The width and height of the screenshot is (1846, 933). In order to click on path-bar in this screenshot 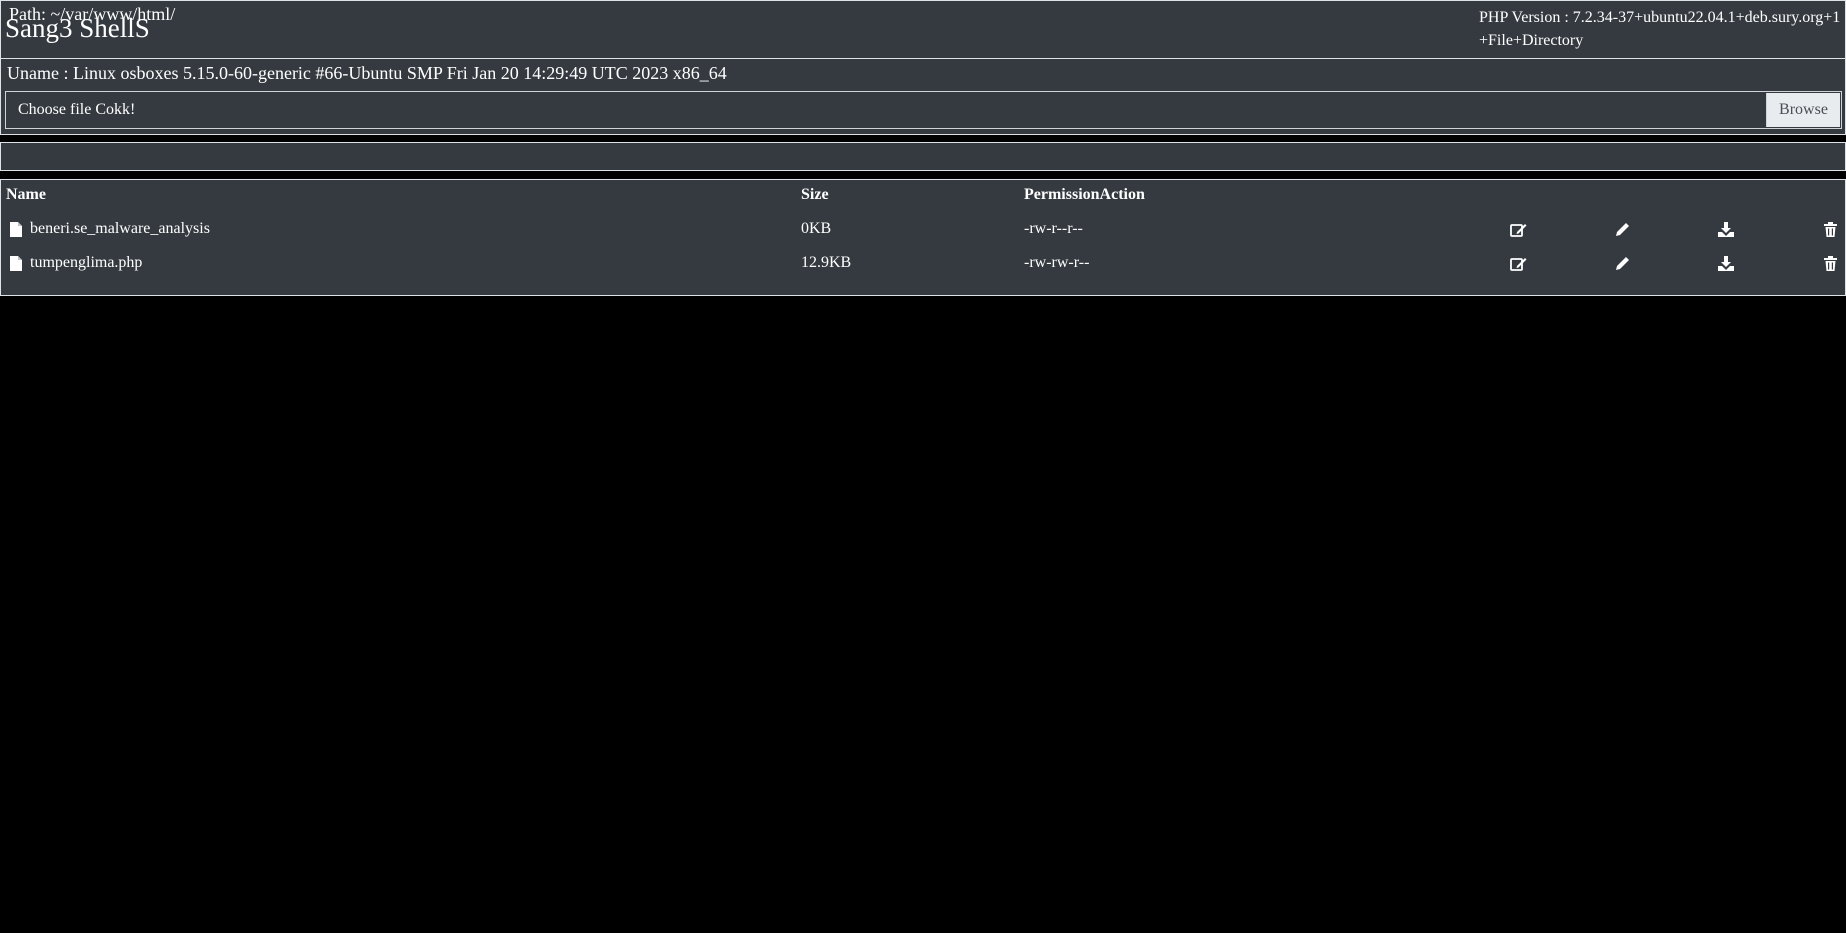, I will do `click(923, 156)`.